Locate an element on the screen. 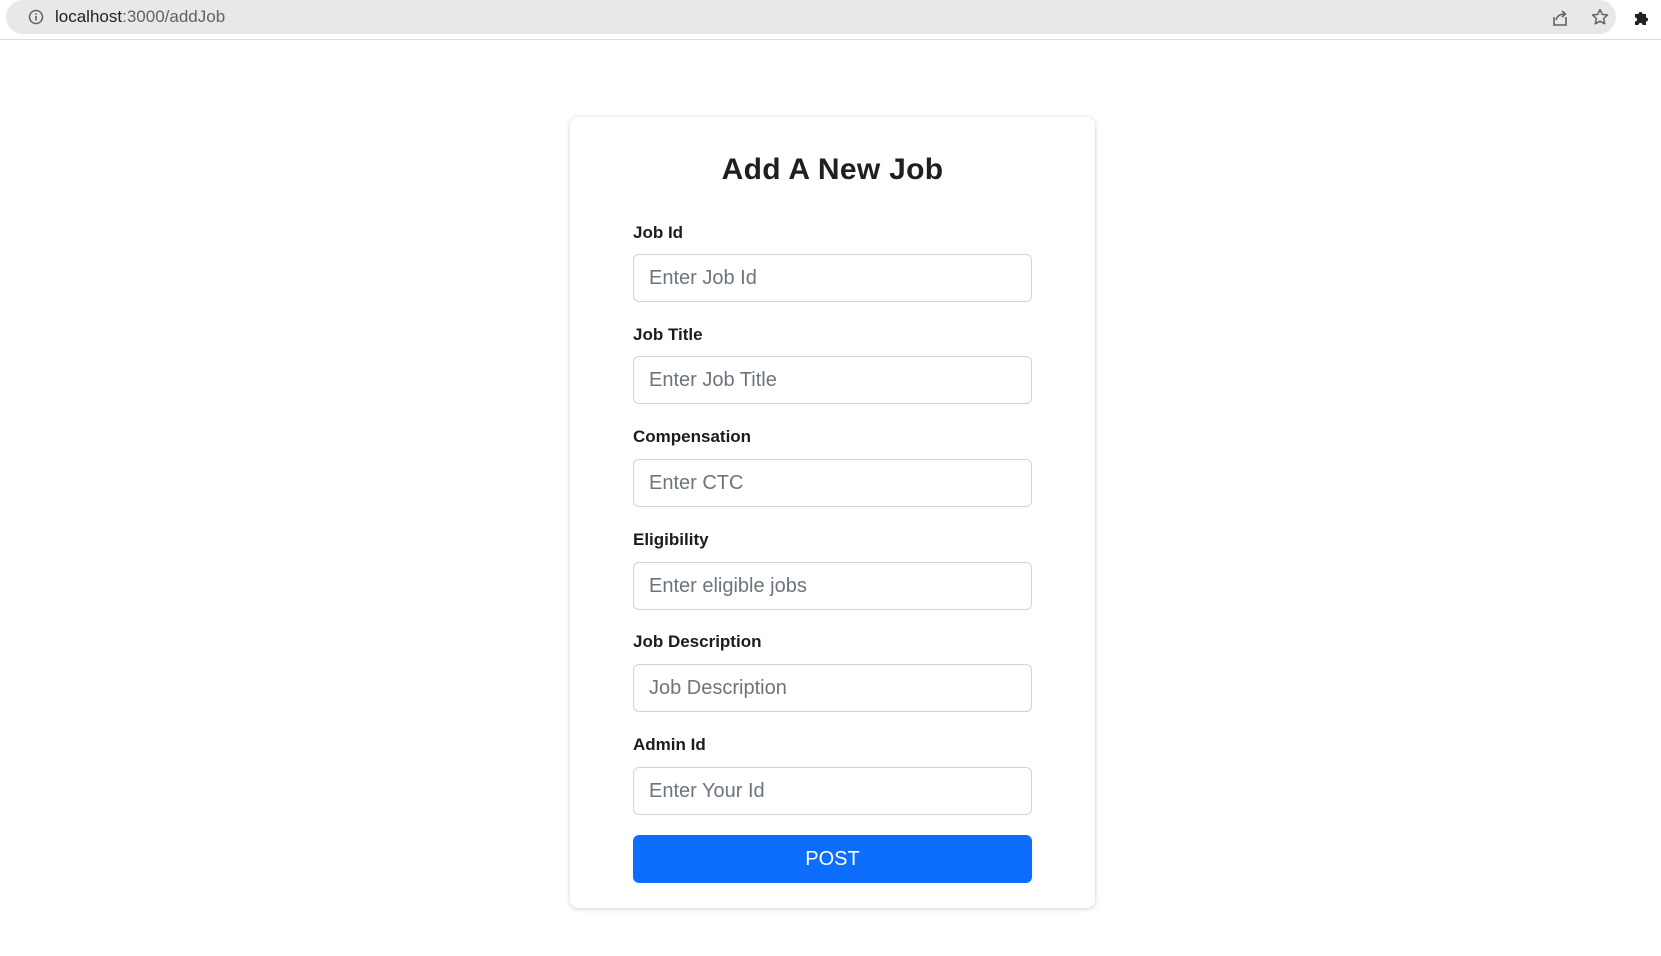 The width and height of the screenshot is (1661, 956). job-description-input is located at coordinates (832, 688).